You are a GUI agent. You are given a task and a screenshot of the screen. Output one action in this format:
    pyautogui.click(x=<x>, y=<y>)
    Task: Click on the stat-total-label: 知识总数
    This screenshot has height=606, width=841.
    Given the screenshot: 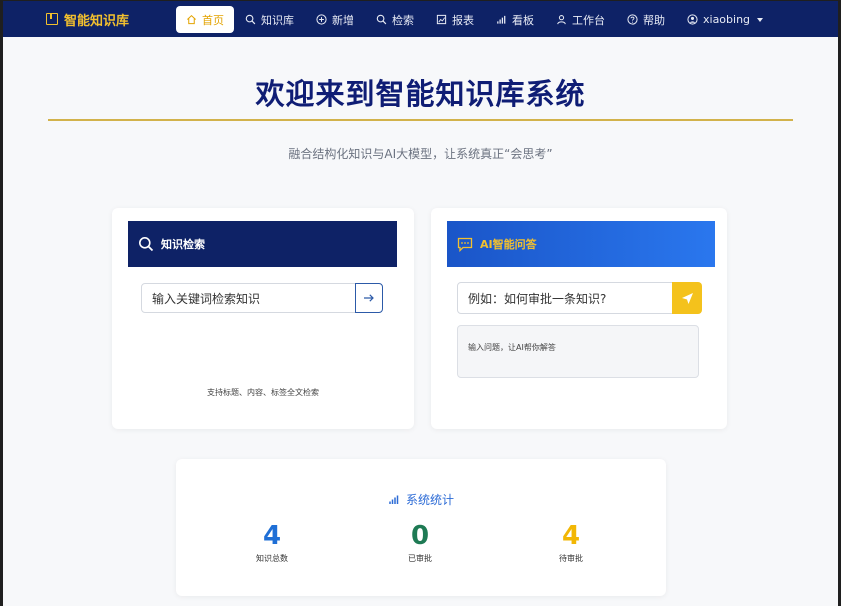 What is the action you would take?
    pyautogui.click(x=272, y=558)
    